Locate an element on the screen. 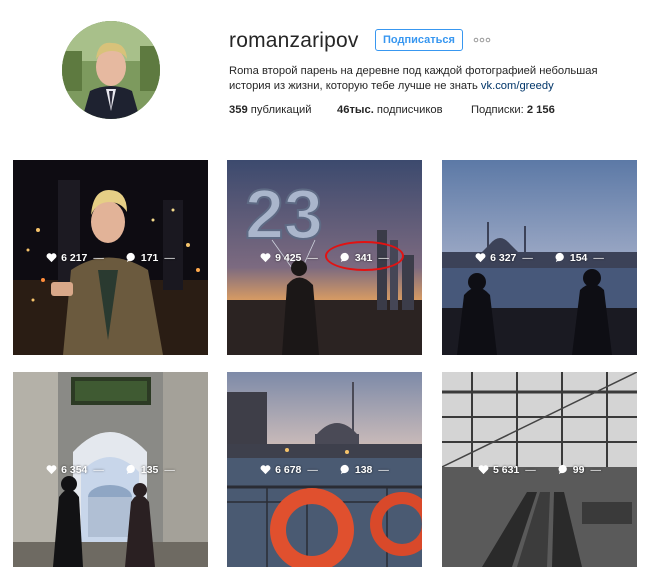  post-stats-overlay: 6 217 — 171 — is located at coordinates (110, 257).